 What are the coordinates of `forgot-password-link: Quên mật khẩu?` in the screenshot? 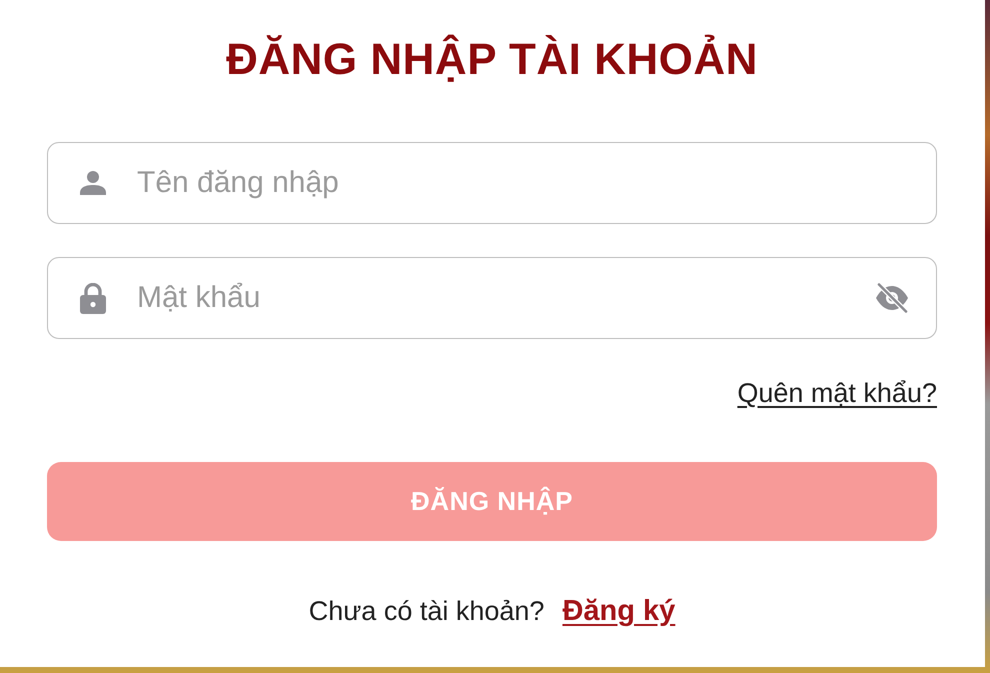 It's located at (837, 393).